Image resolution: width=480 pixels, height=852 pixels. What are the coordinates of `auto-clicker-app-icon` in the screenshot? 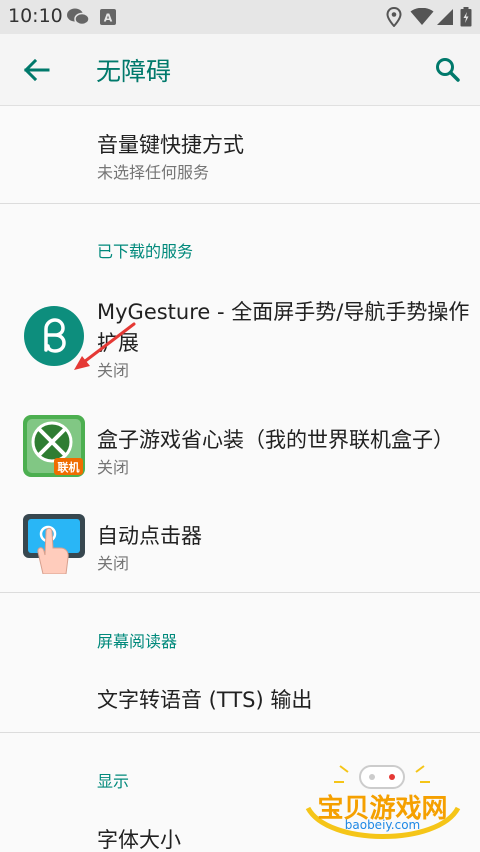 It's located at (54, 542).